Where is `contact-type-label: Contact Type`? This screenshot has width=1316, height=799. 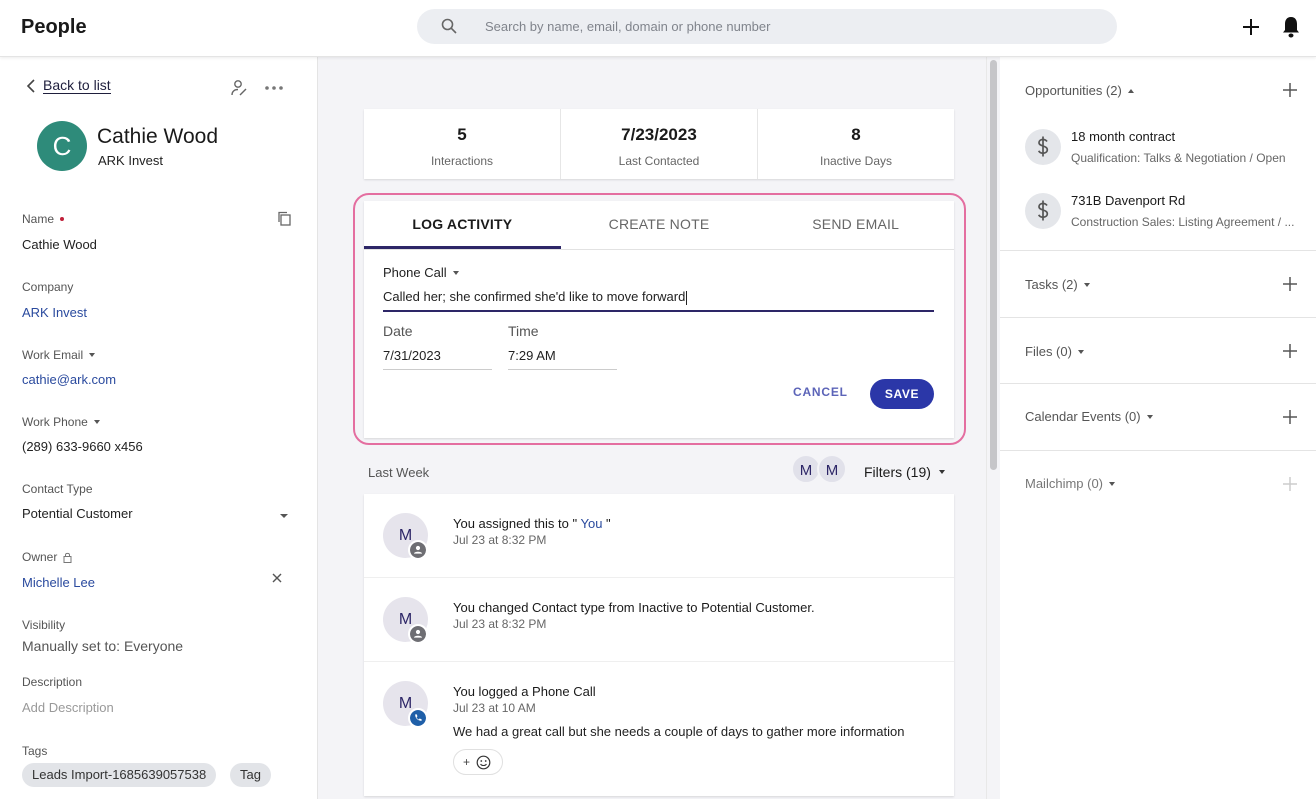 contact-type-label: Contact Type is located at coordinates (57, 489).